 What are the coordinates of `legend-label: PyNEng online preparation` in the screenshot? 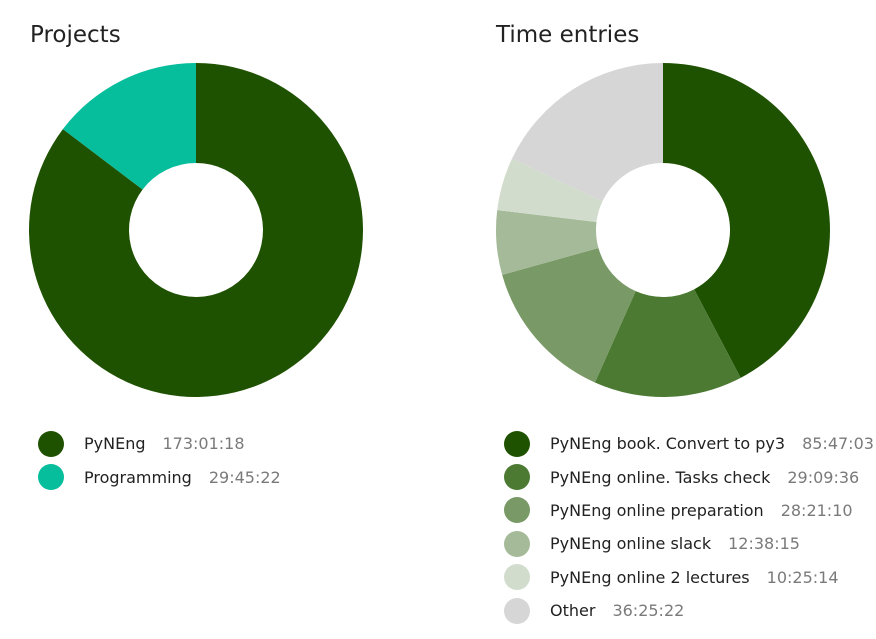 It's located at (657, 510).